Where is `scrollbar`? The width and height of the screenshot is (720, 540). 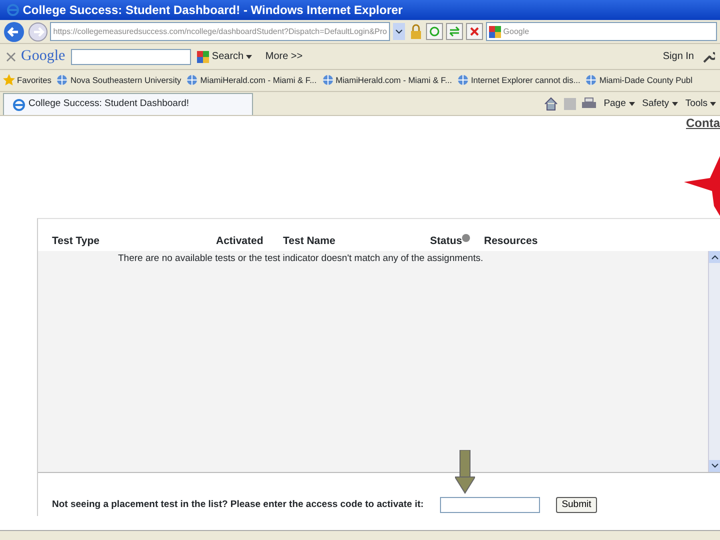 scrollbar is located at coordinates (714, 361).